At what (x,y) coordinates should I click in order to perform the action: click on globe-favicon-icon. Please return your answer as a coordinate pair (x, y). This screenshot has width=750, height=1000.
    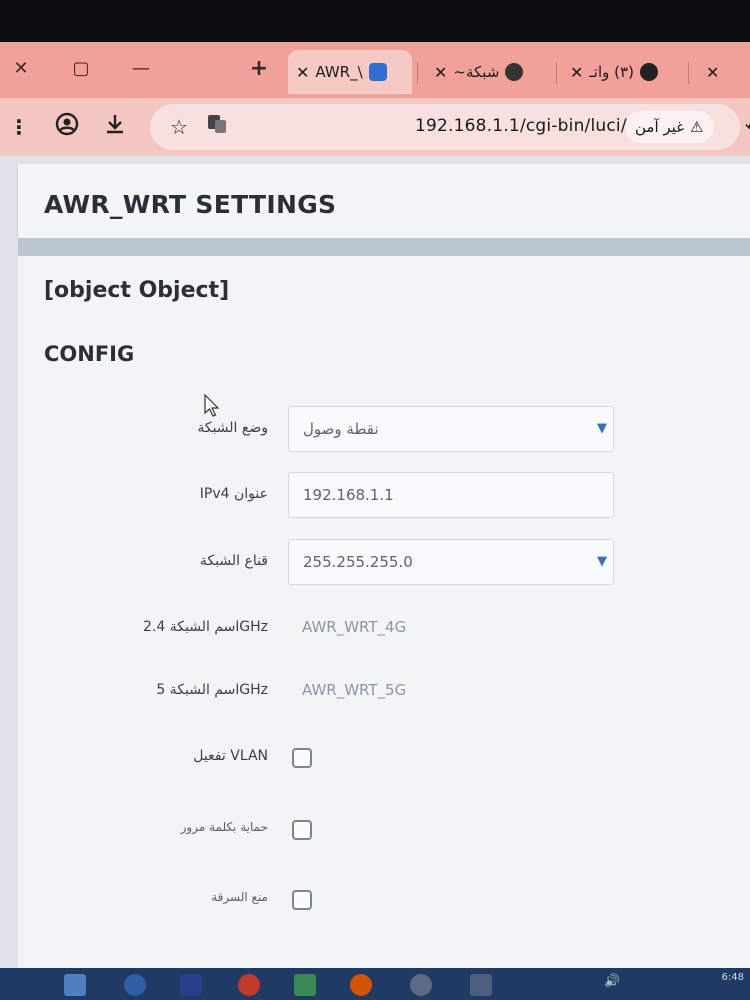
    Looking at the image, I should click on (514, 72).